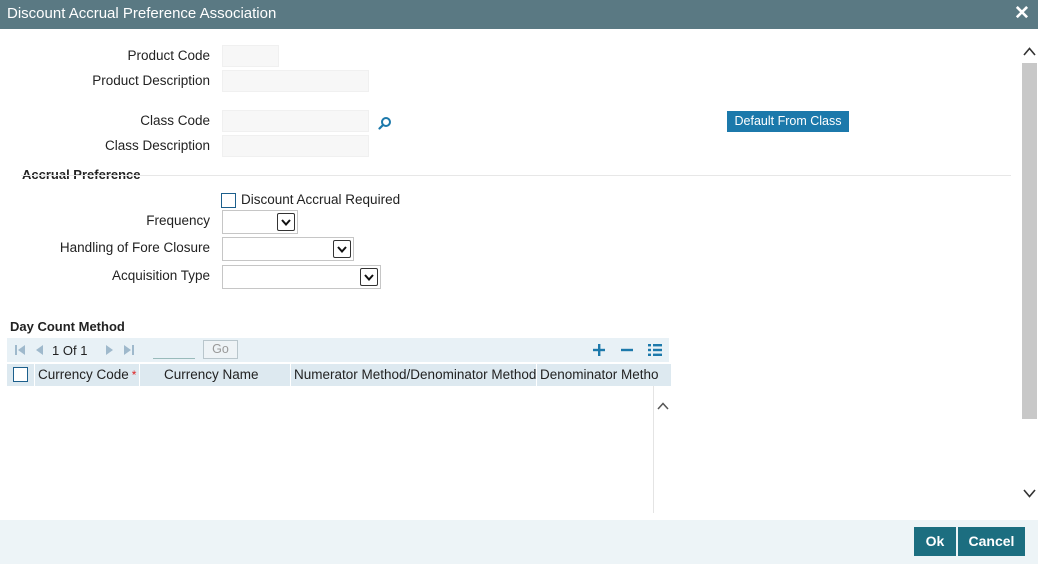  Describe the element at coordinates (385, 123) in the screenshot. I see `search-icon` at that location.